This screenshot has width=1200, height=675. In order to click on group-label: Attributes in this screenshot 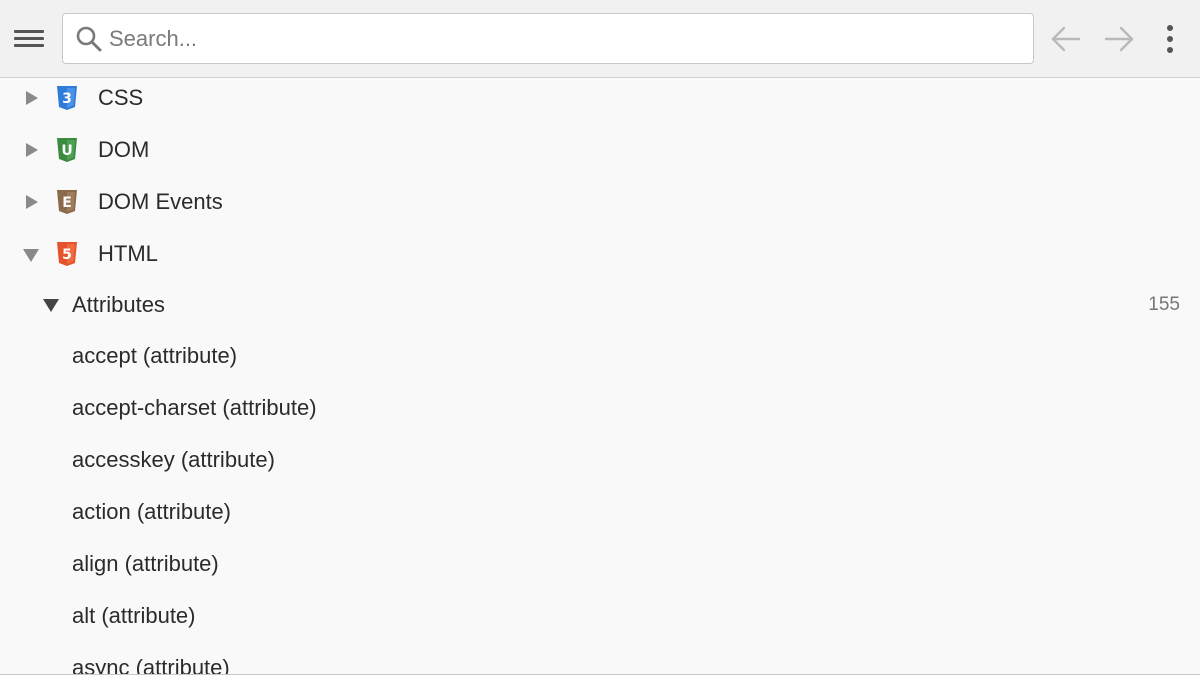, I will do `click(118, 304)`.